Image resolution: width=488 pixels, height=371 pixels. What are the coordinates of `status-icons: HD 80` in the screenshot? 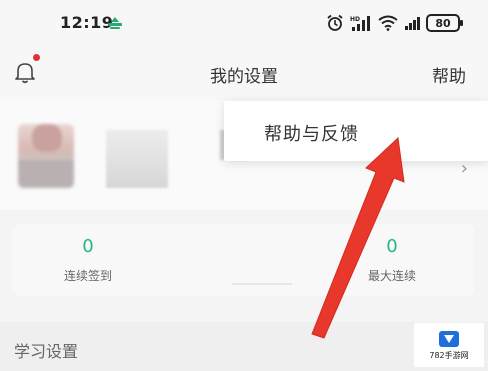 It's located at (394, 23).